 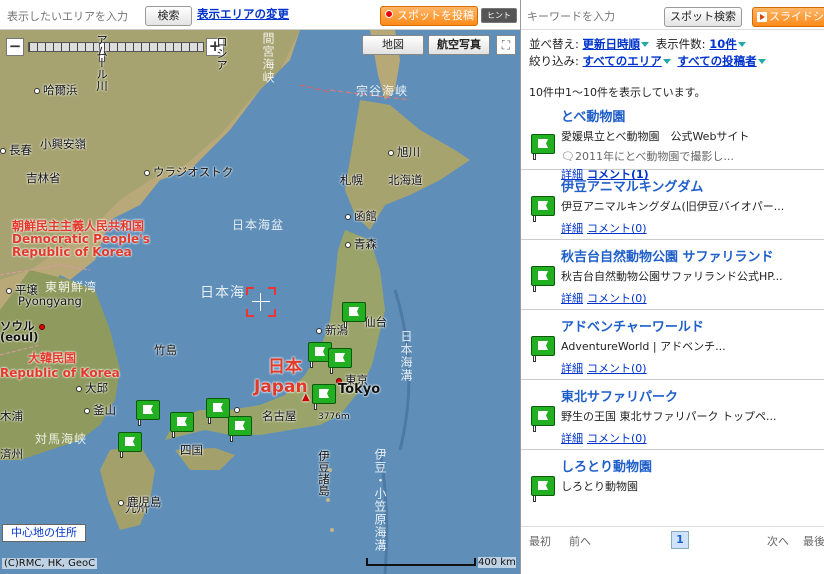 I want to click on list-item: しろとり動物園 しろとり動物園, so click(x=672, y=485).